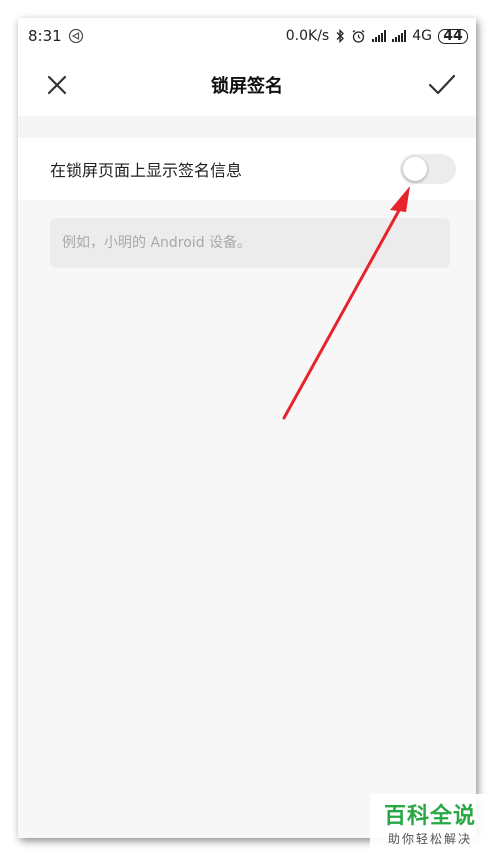  I want to click on check-icon, so click(442, 85).